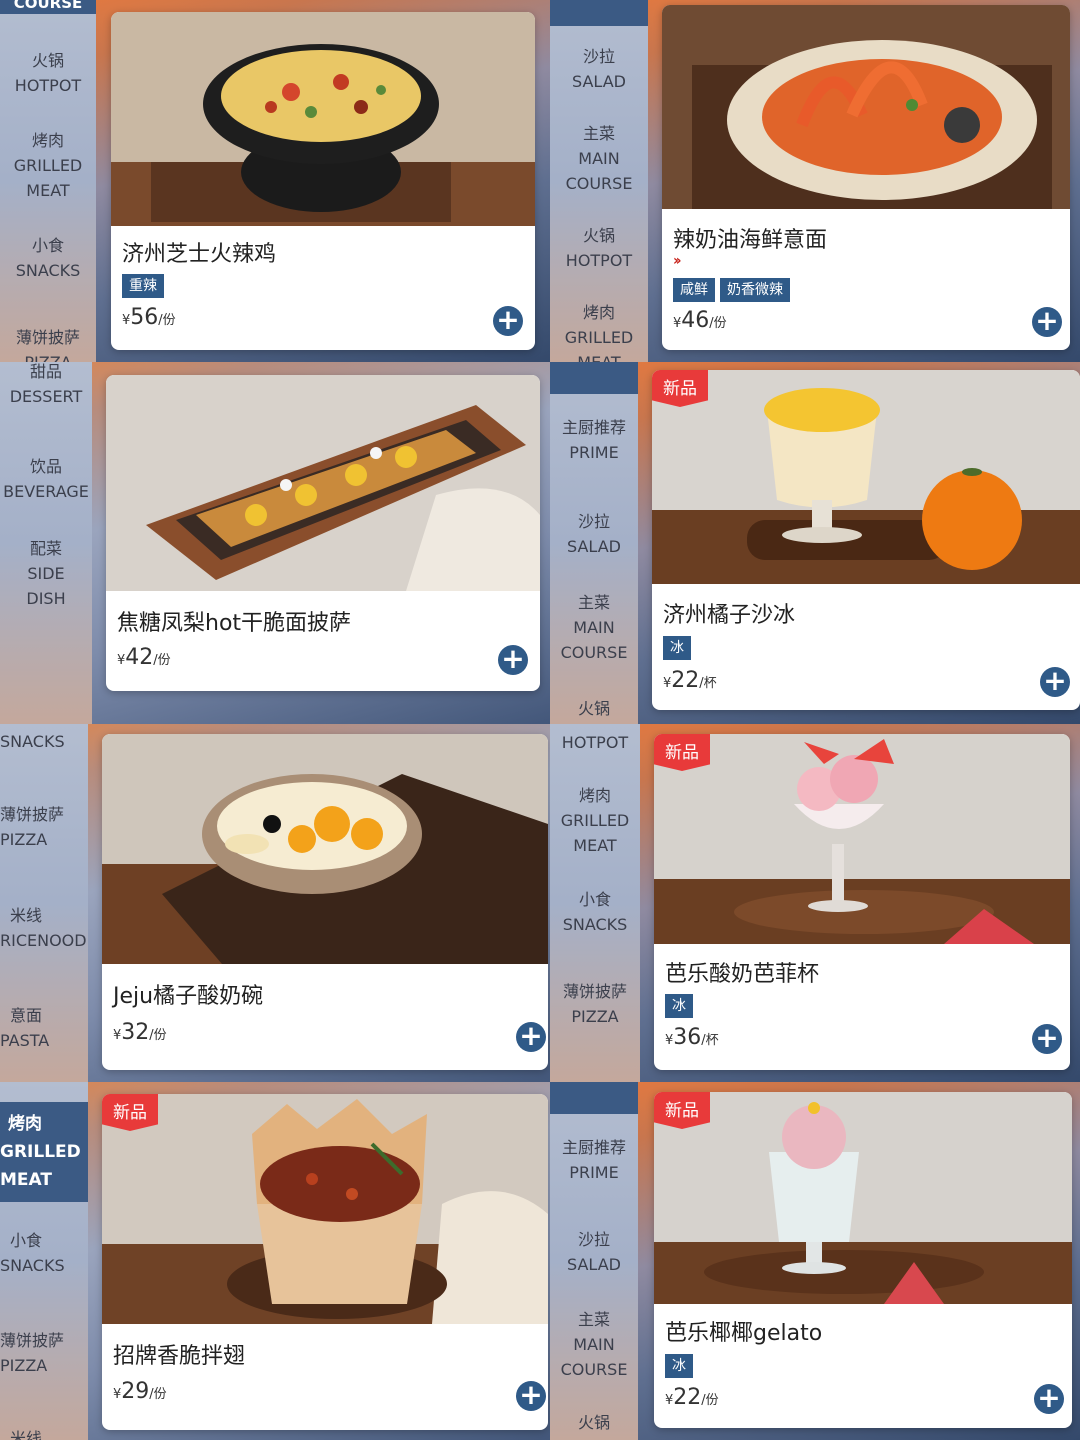  Describe the element at coordinates (149, 317) in the screenshot. I see `dish-price: ¥56/份` at that location.